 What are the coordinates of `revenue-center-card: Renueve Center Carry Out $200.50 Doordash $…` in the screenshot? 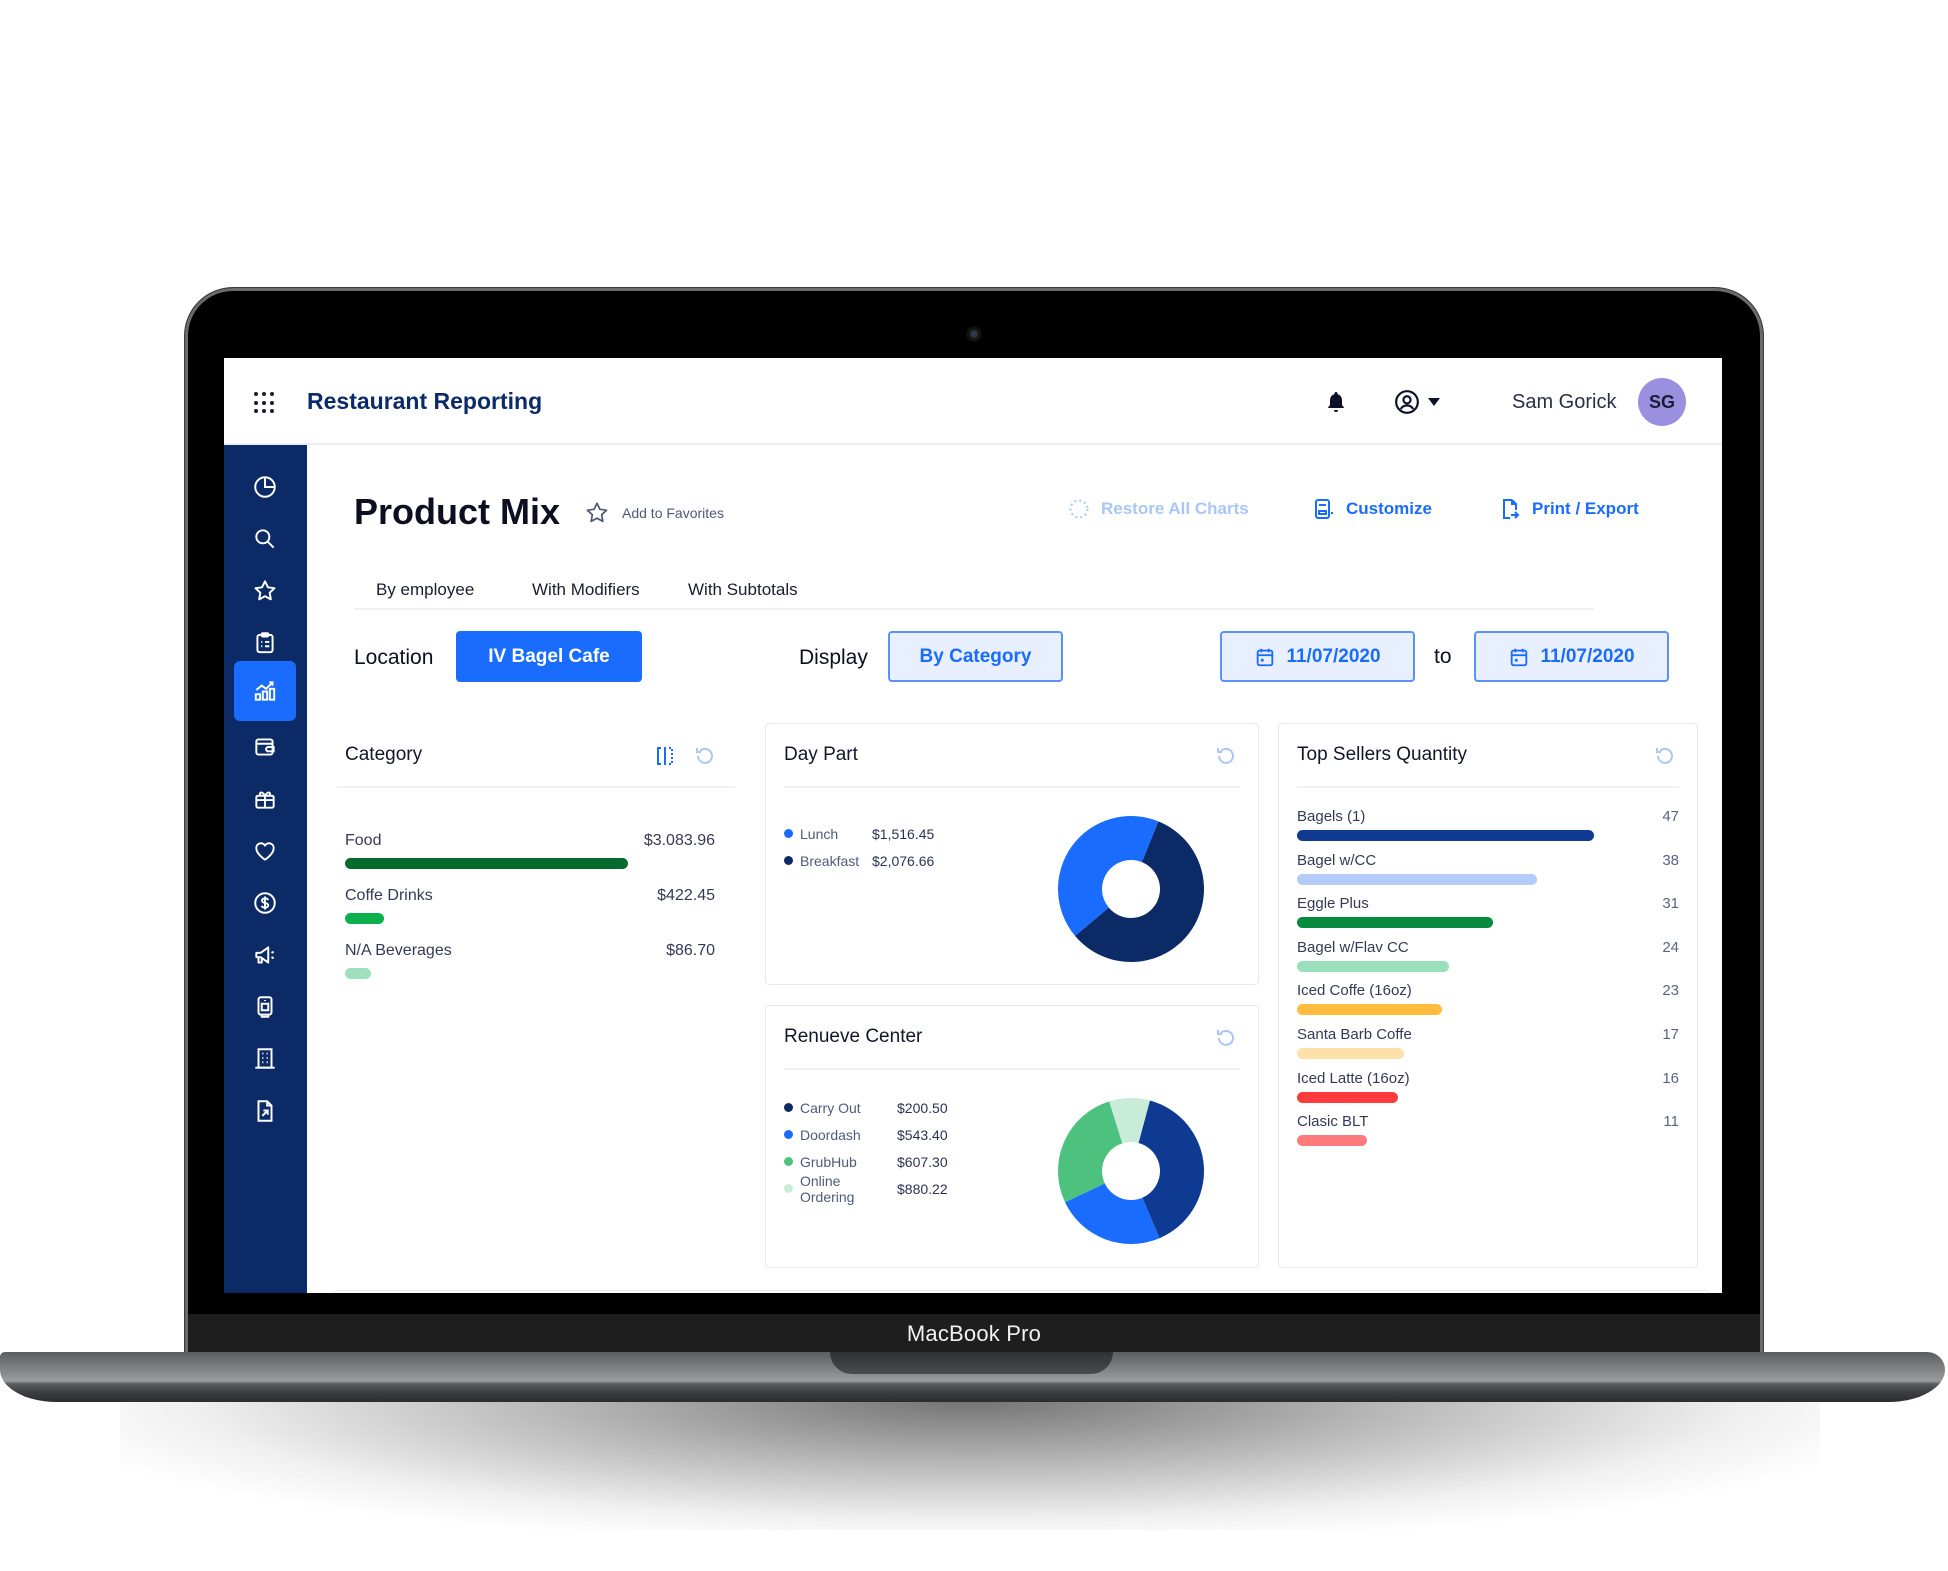 It's located at (1012, 1136).